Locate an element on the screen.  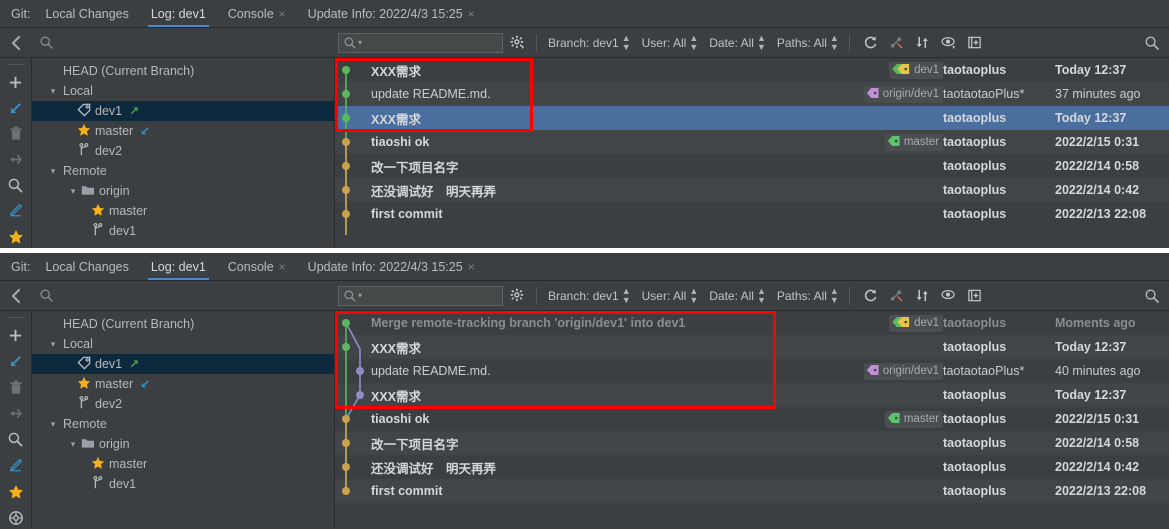
tree-node-master-top: master is located at coordinates (183, 211).